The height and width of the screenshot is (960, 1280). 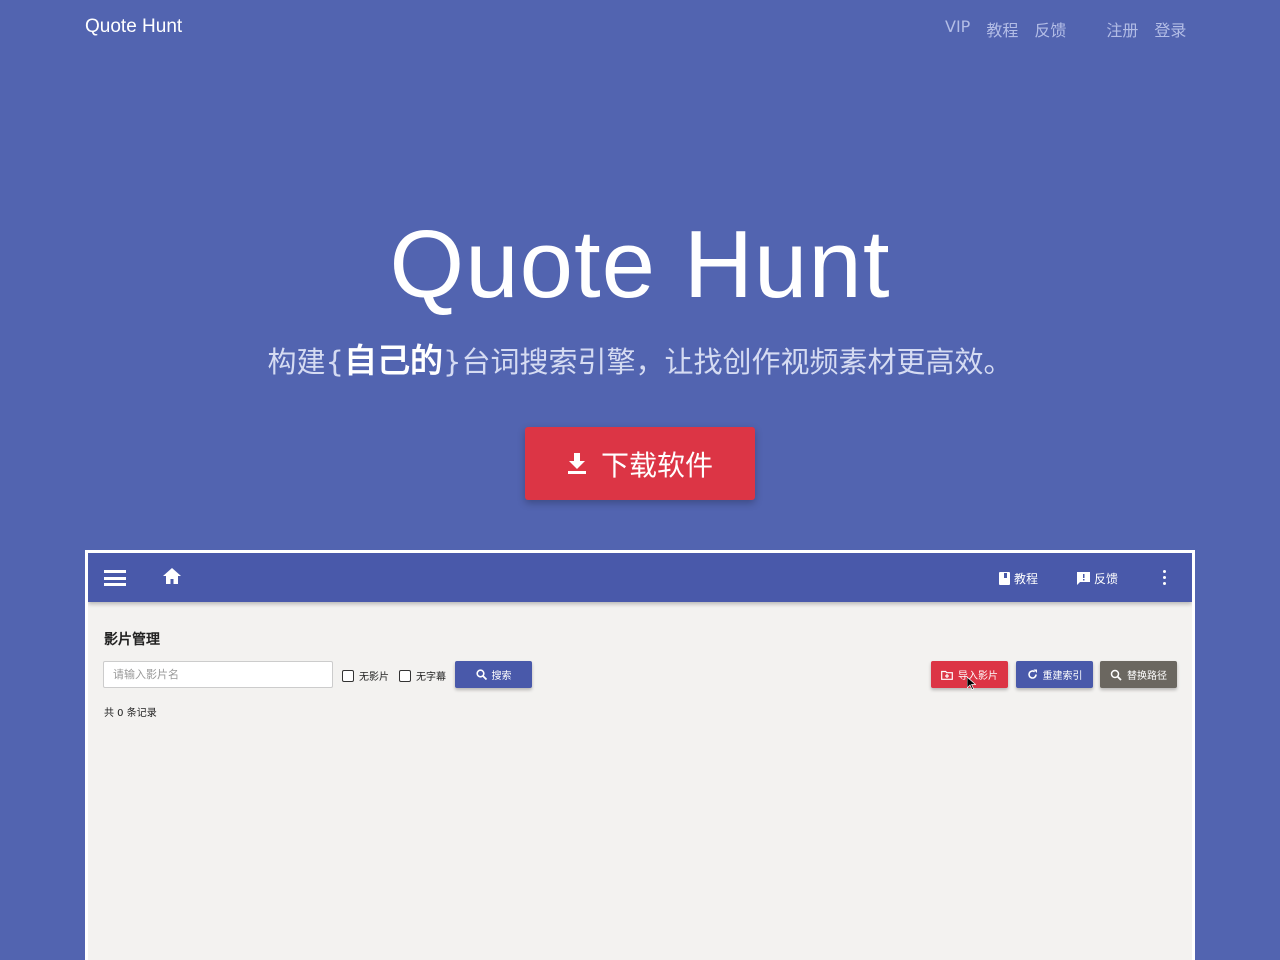 I want to click on refresh-icon, so click(x=1032, y=674).